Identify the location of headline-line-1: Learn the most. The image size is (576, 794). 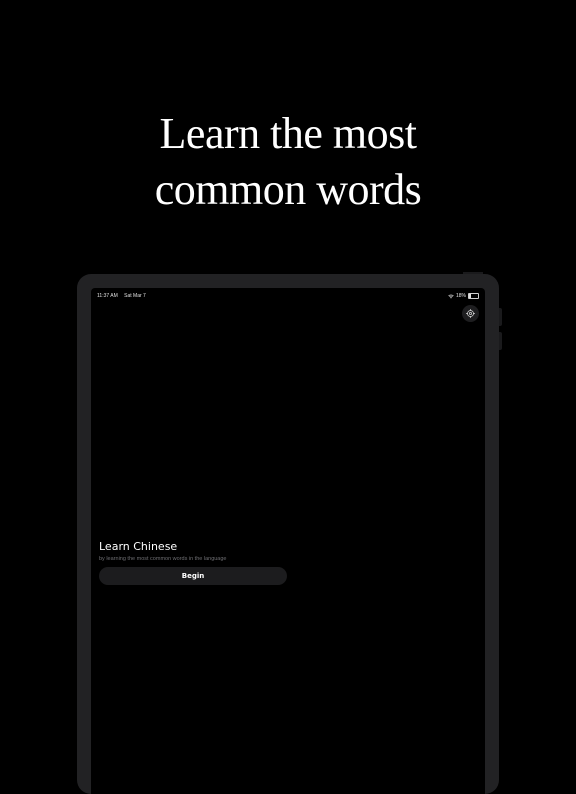
(288, 133).